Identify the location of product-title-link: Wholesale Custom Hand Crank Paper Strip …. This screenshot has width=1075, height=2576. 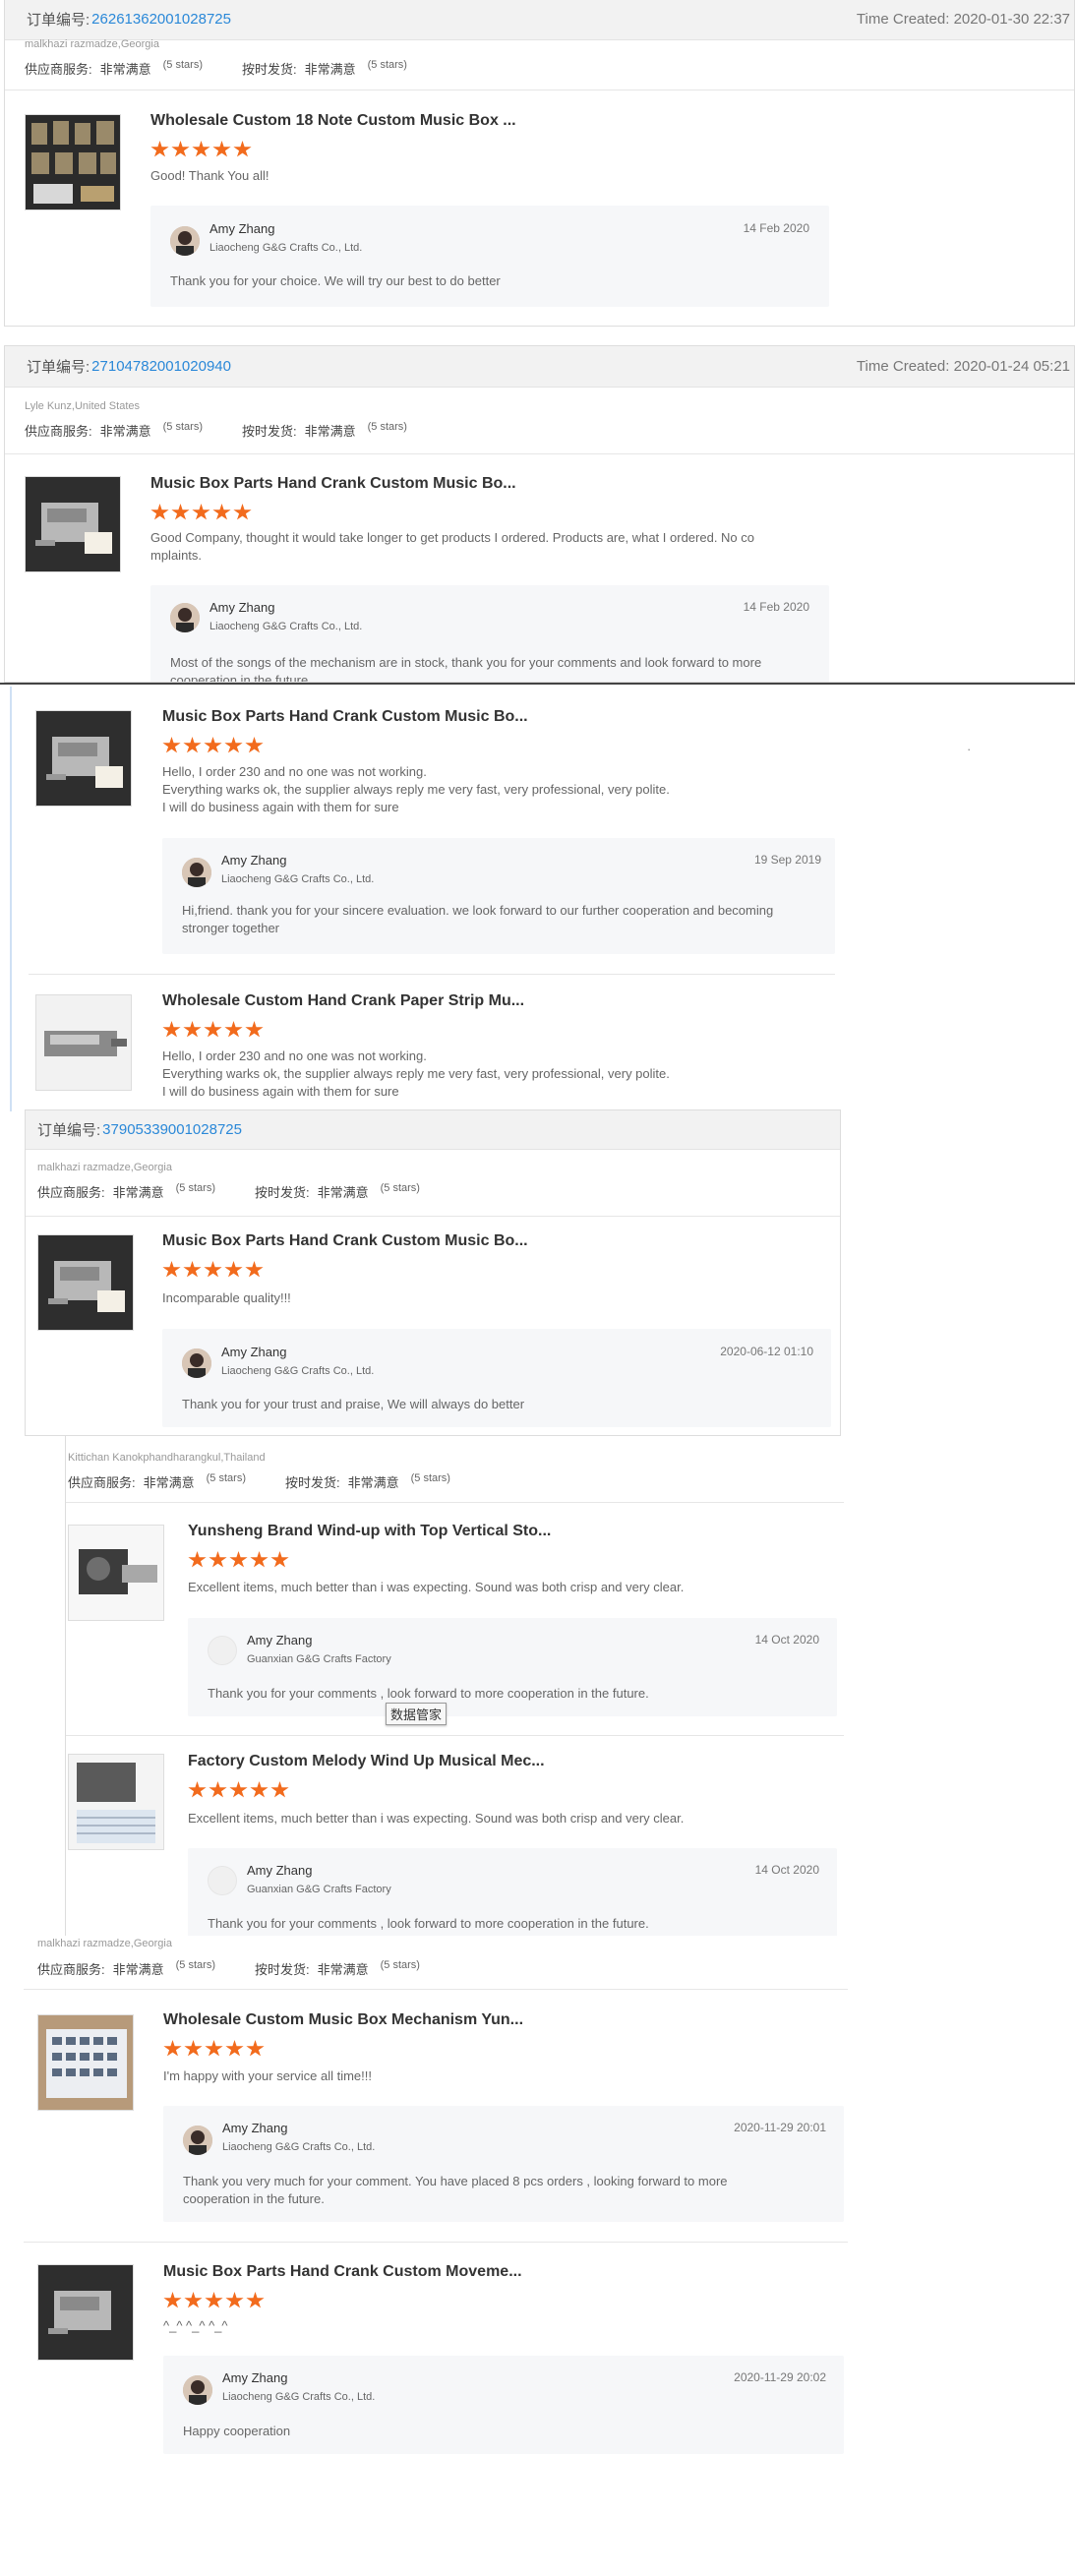
(343, 1001).